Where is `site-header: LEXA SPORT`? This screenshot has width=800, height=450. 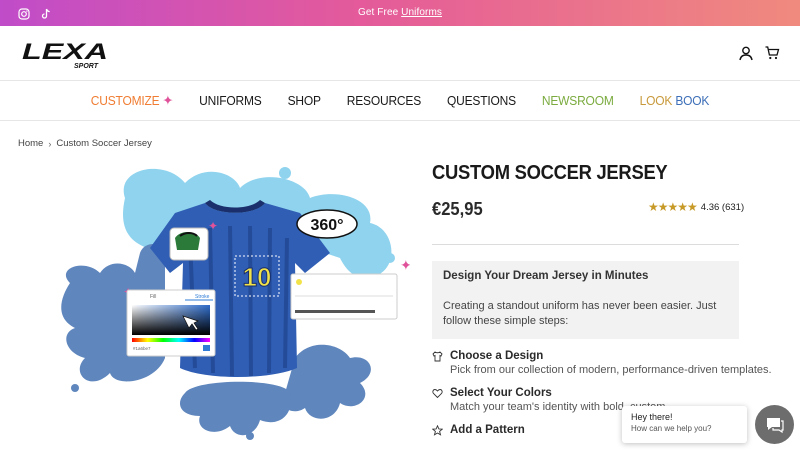 site-header: LEXA SPORT is located at coordinates (400, 53).